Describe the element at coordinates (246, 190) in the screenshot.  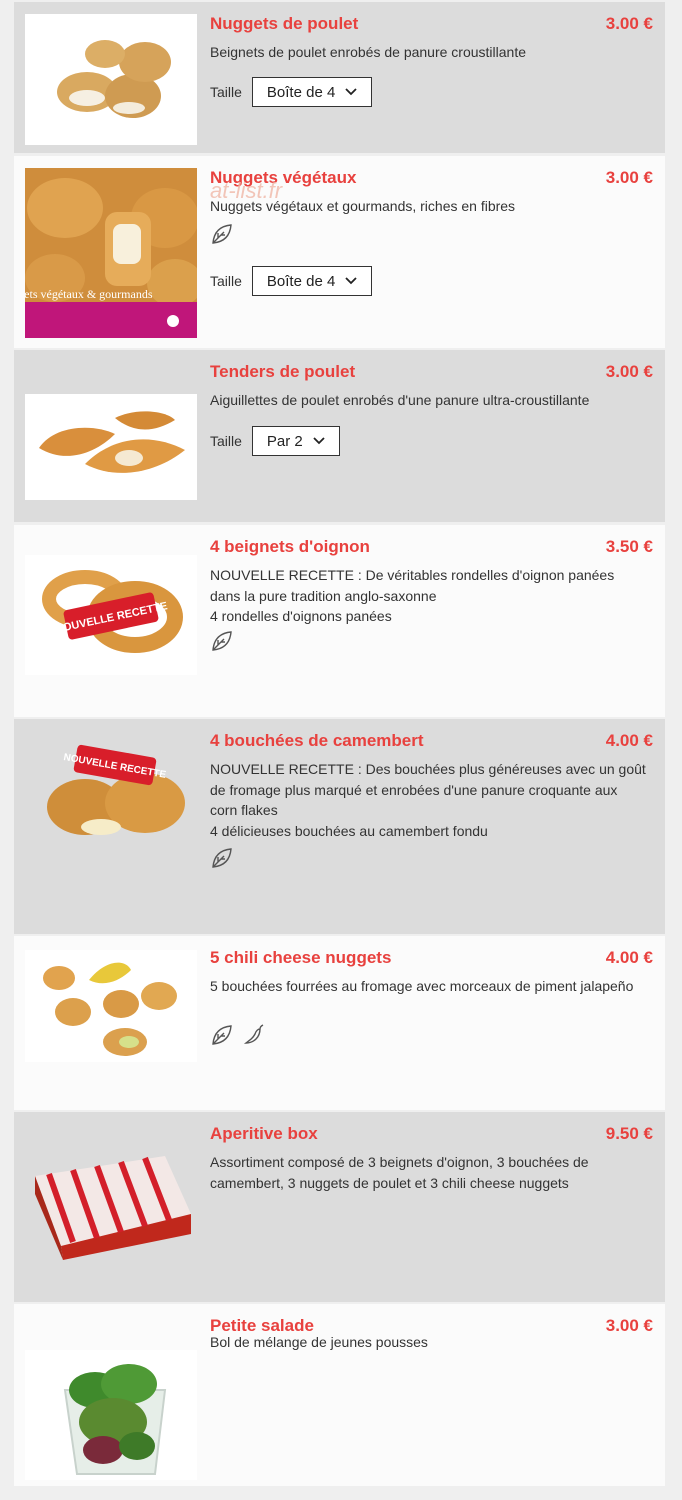
I see `watermark: at-list.fr` at that location.